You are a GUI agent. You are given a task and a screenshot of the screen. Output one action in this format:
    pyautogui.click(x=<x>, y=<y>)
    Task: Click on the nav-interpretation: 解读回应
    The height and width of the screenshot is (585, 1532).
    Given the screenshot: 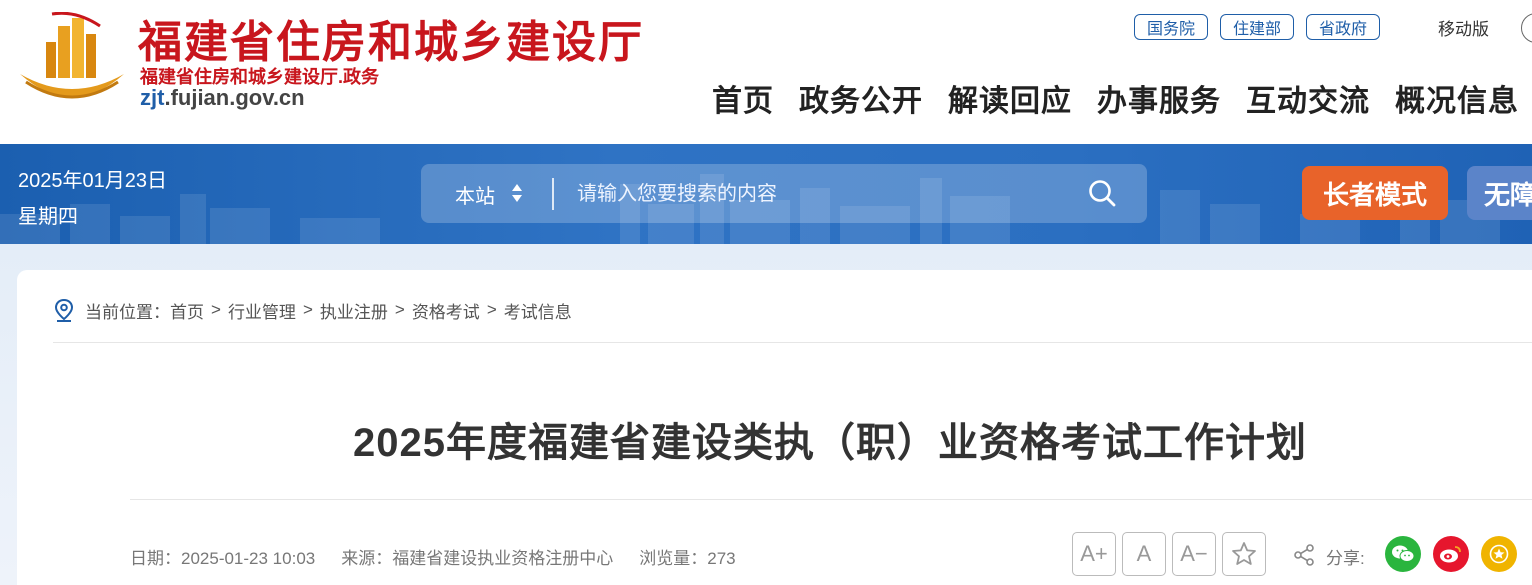 What is the action you would take?
    pyautogui.click(x=1010, y=98)
    